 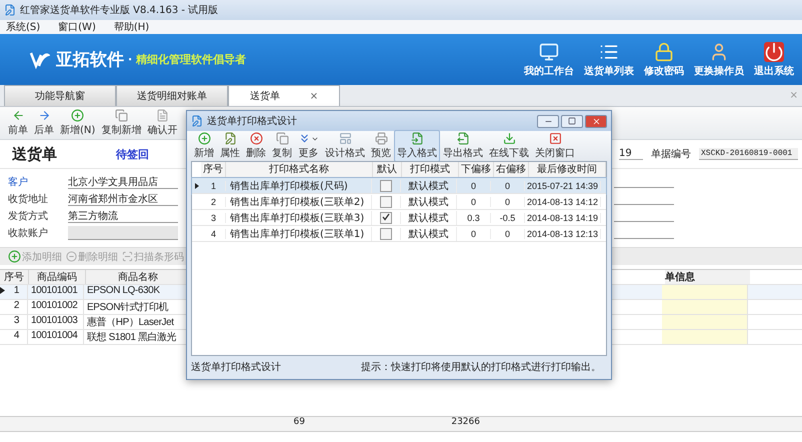 I want to click on layout-icon, so click(x=345, y=138).